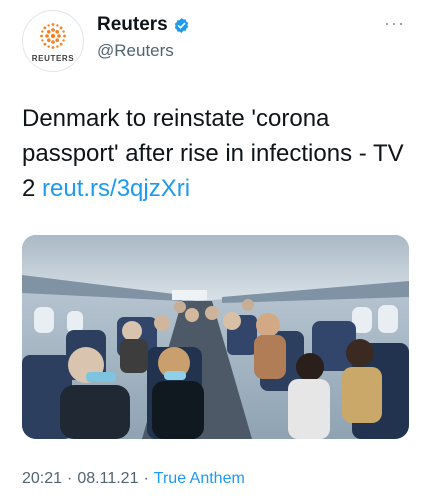  I want to click on tweet-meta: 20:21 · 08.11.21 · True Anthem, so click(133, 479).